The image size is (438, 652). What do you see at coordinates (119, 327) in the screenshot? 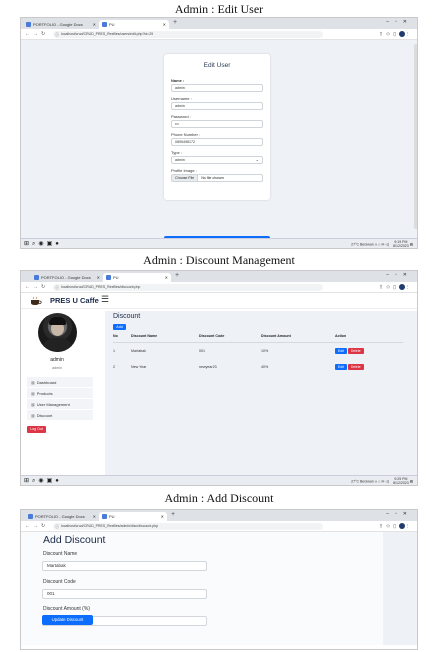
I see `add-discount-button: Add` at bounding box center [119, 327].